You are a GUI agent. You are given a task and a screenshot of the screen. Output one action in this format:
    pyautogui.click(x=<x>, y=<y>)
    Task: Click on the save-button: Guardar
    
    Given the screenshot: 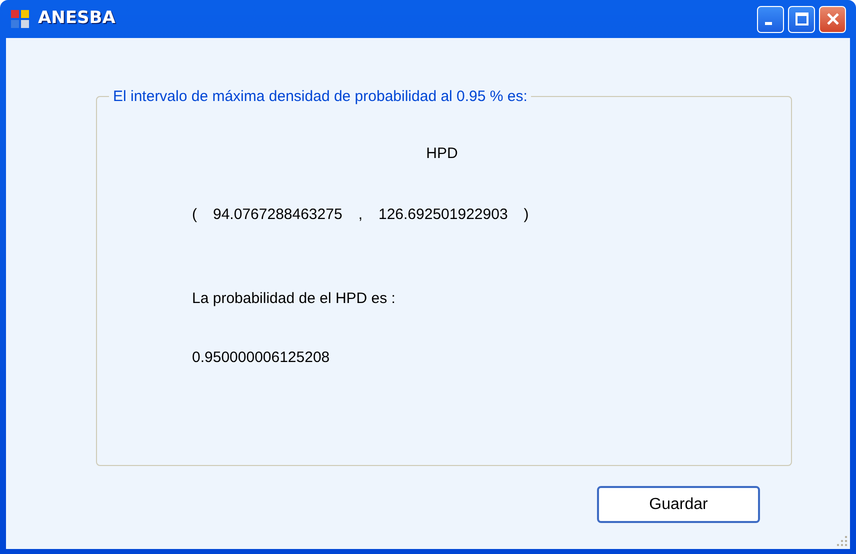 What is the action you would take?
    pyautogui.click(x=678, y=504)
    